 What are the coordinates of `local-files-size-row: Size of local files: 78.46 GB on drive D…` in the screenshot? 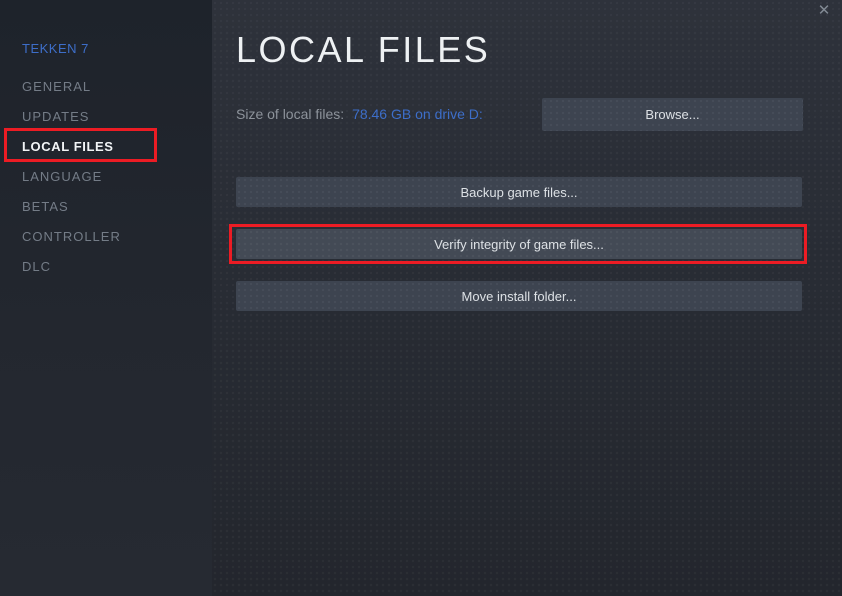 It's located at (359, 114).